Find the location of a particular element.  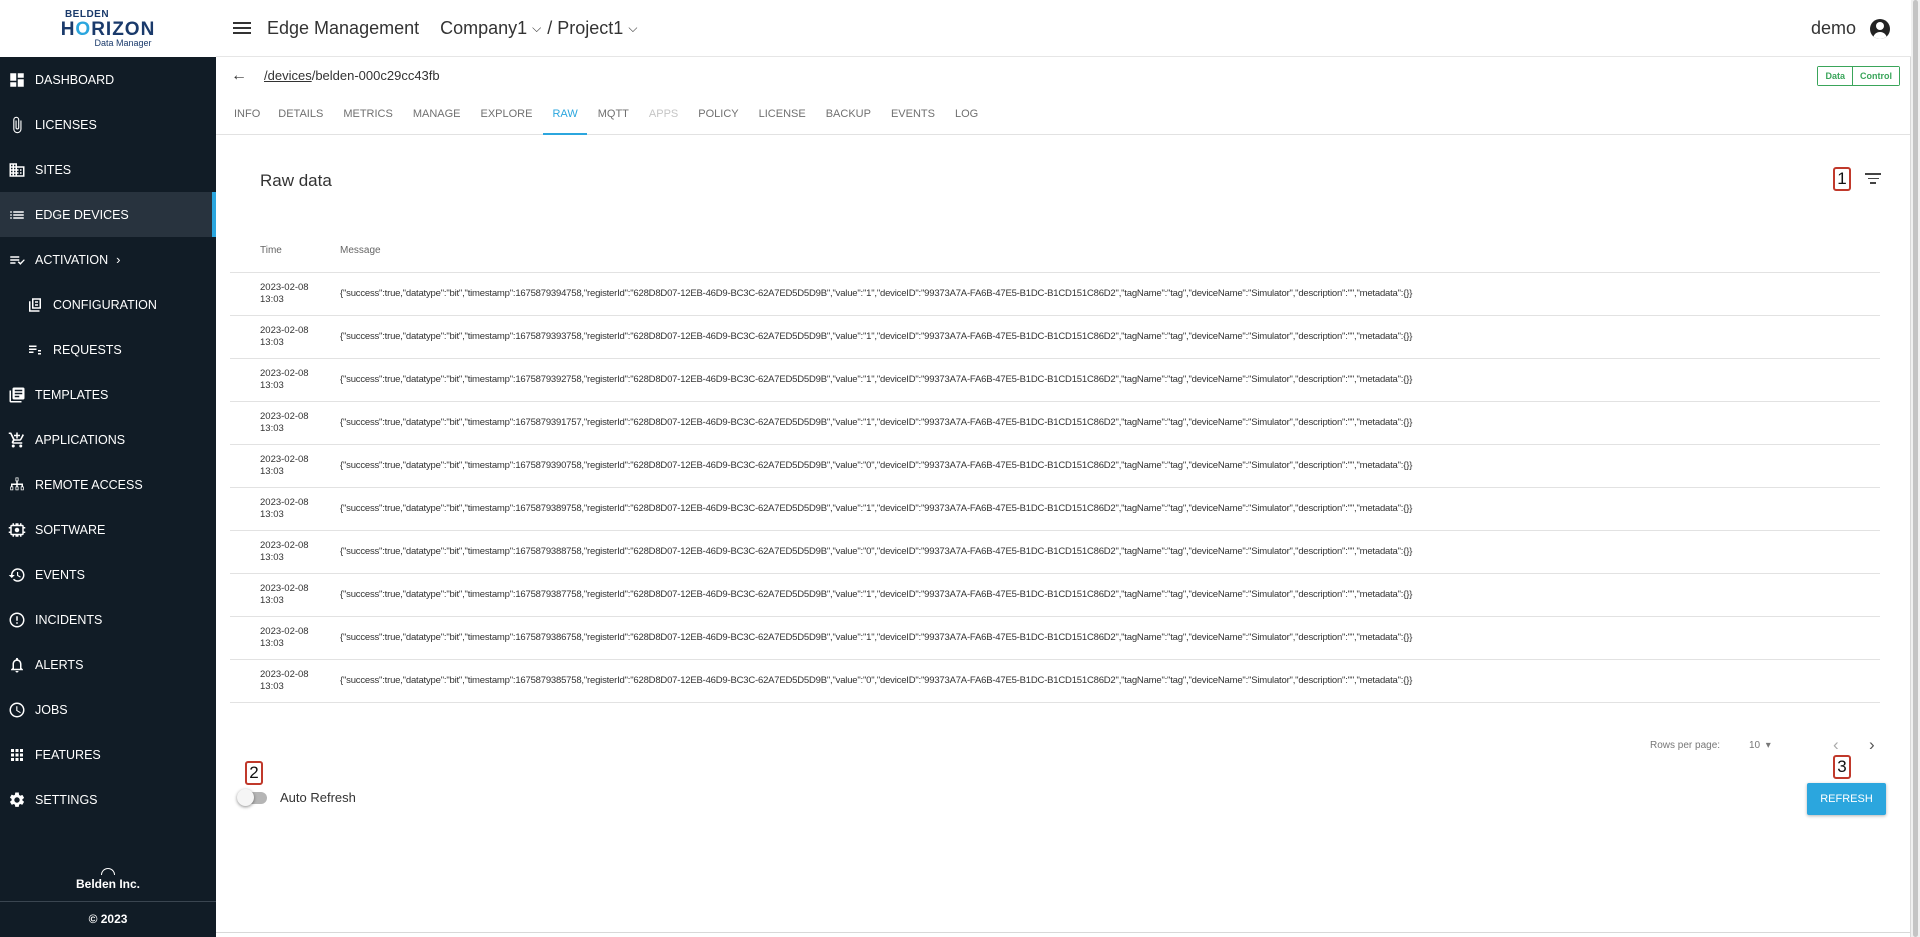

sidebar-item-software: SOFTWARE is located at coordinates (108, 529).